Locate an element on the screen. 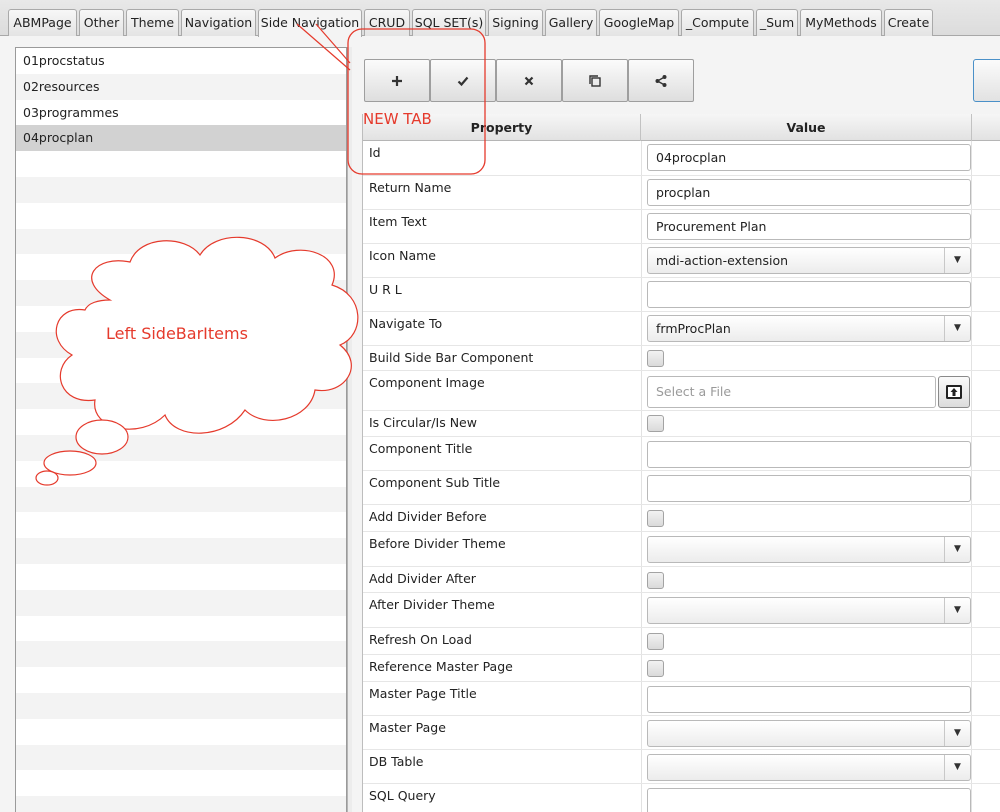 The height and width of the screenshot is (812, 1000). tab-navigation: Navigation is located at coordinates (218, 22).